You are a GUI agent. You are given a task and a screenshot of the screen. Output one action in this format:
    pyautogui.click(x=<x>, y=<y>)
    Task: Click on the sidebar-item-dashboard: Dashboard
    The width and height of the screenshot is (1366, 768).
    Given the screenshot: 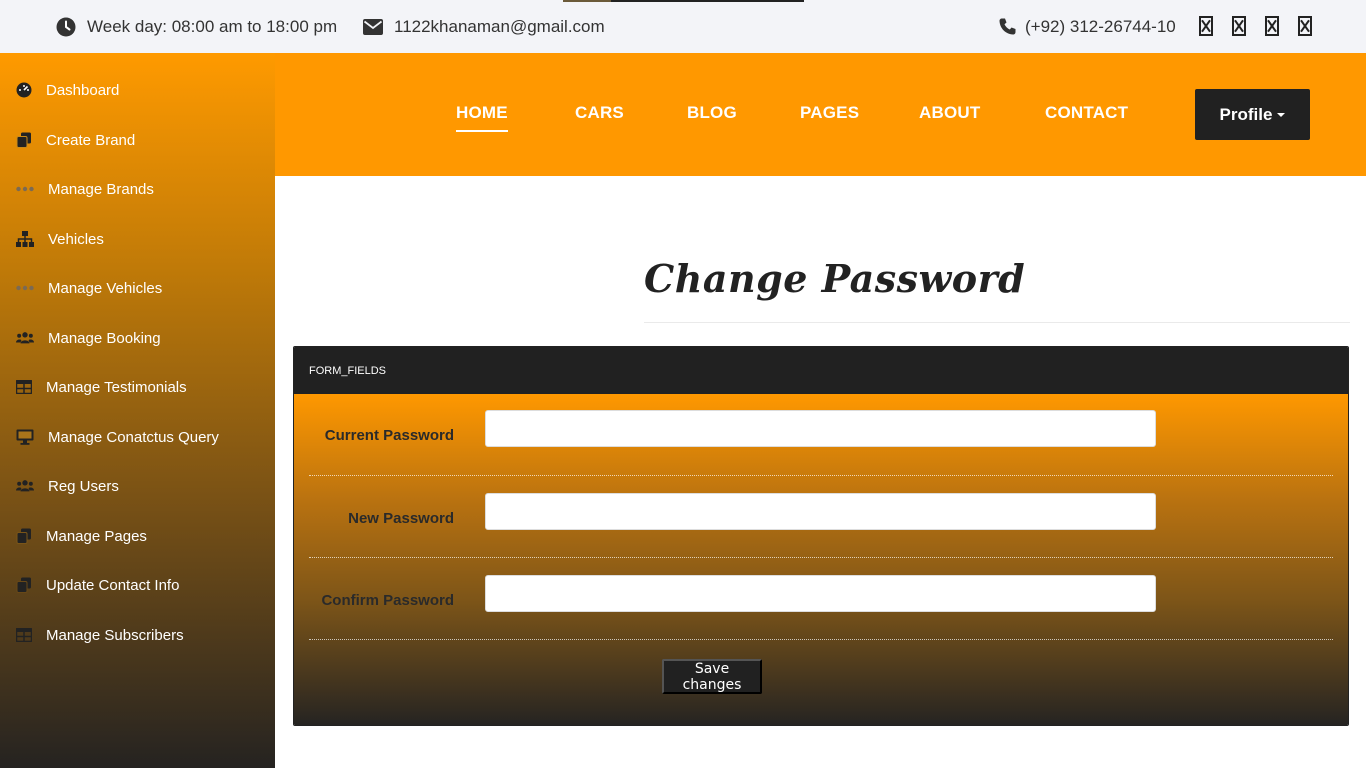 What is the action you would take?
    pyautogui.click(x=67, y=90)
    